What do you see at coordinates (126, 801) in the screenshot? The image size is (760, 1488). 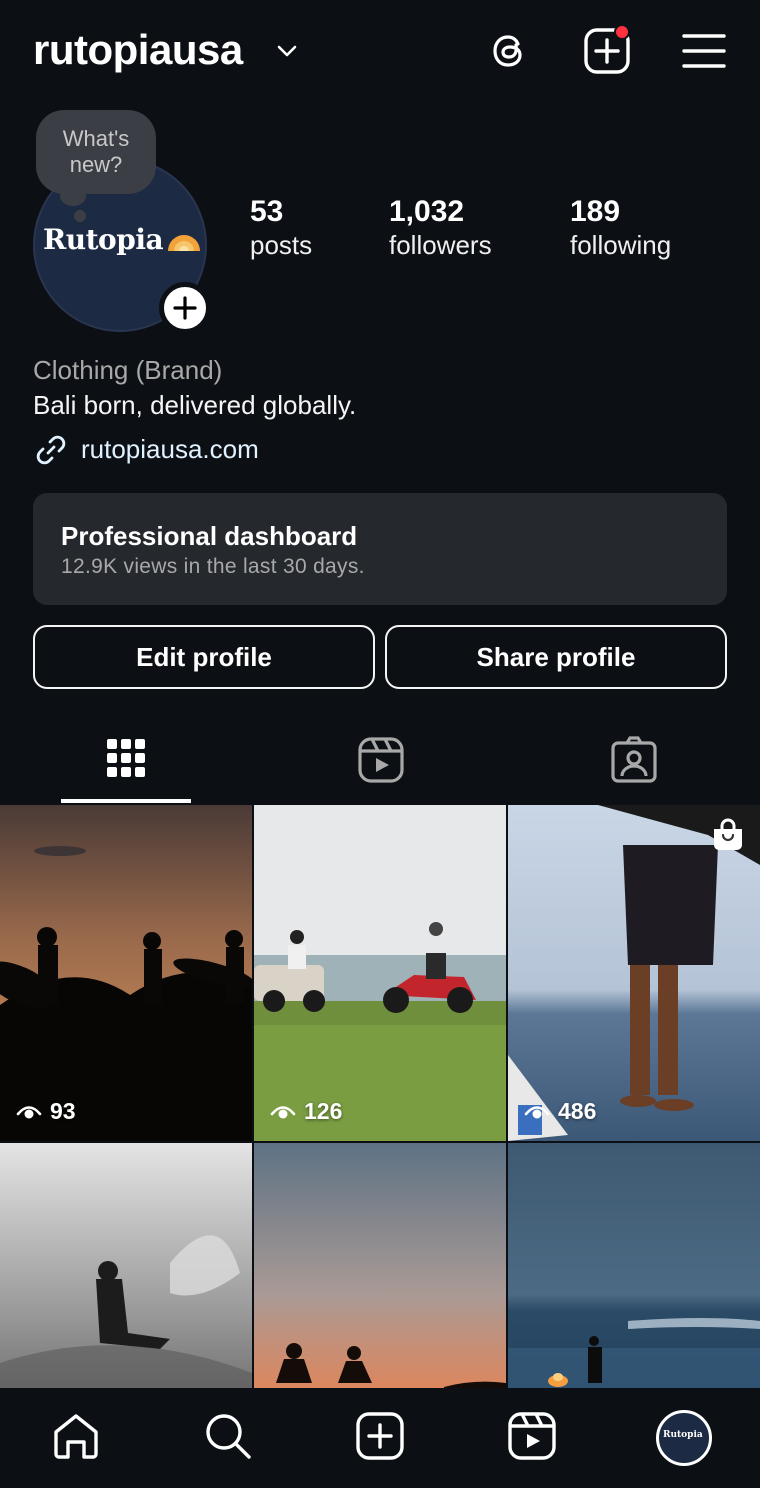 I see `active-tab-indicator` at bounding box center [126, 801].